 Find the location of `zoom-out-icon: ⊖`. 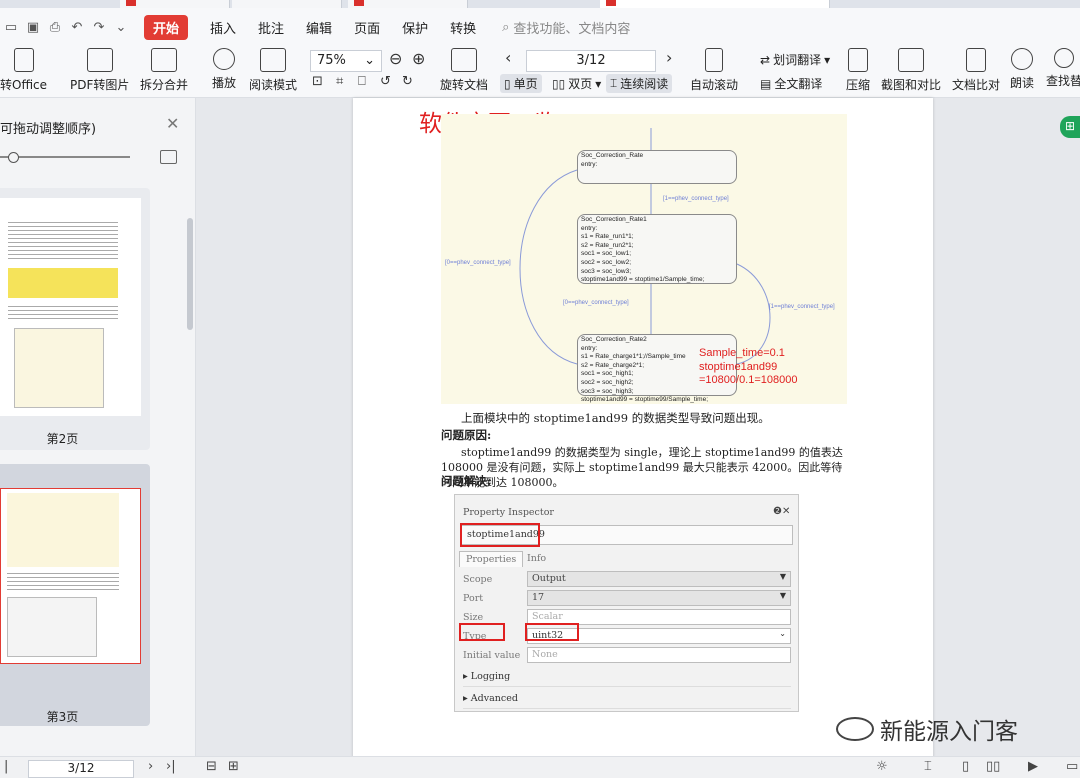

zoom-out-icon: ⊖ is located at coordinates (395, 58).